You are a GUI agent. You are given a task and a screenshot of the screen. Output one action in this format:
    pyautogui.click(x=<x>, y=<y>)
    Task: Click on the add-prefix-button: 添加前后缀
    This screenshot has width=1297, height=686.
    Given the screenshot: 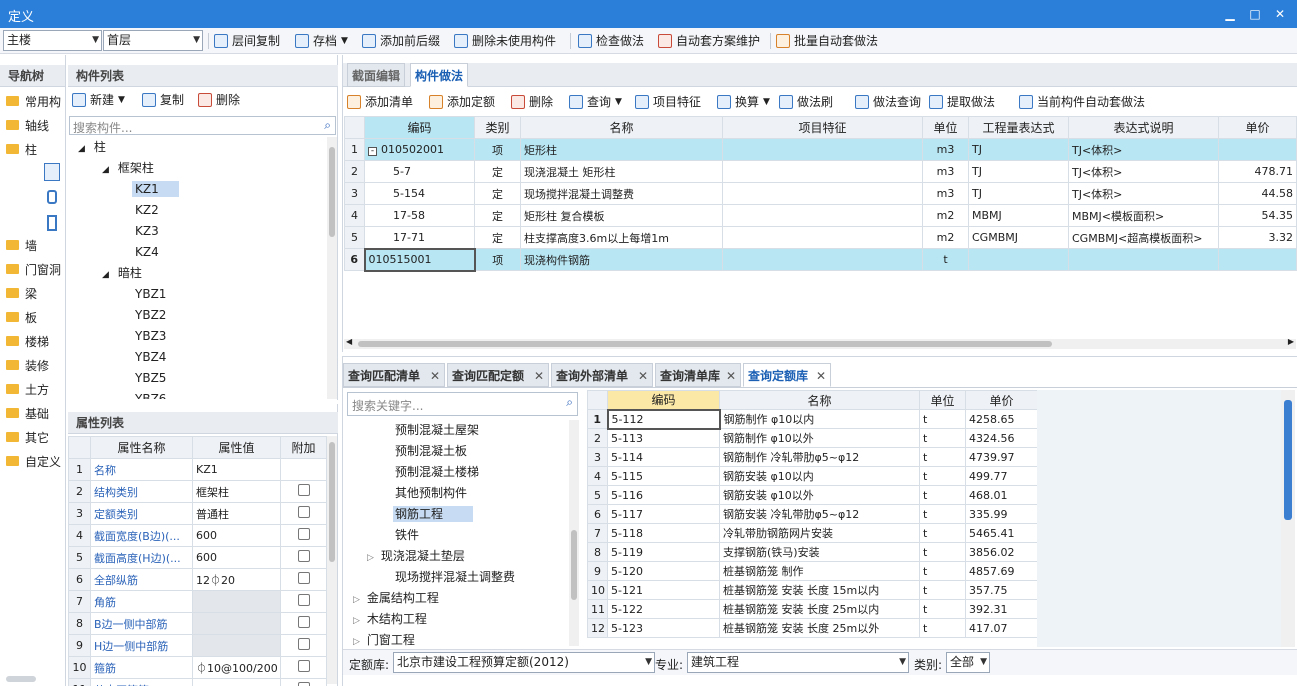 What is the action you would take?
    pyautogui.click(x=401, y=41)
    